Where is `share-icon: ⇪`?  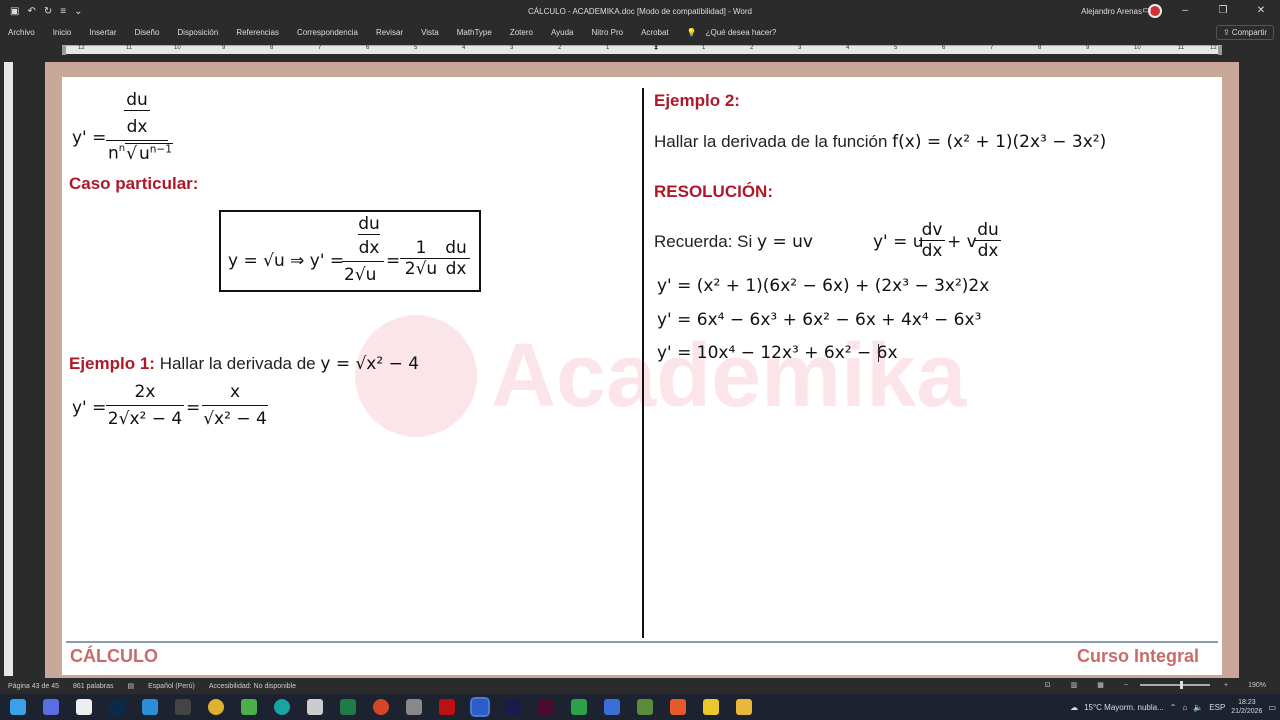 share-icon: ⇪ is located at coordinates (1227, 32).